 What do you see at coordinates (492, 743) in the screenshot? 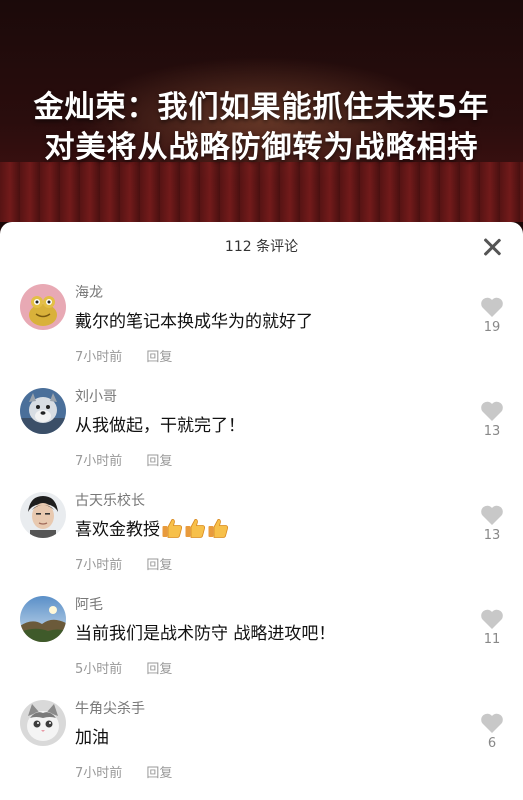
I see `like-count: 6` at bounding box center [492, 743].